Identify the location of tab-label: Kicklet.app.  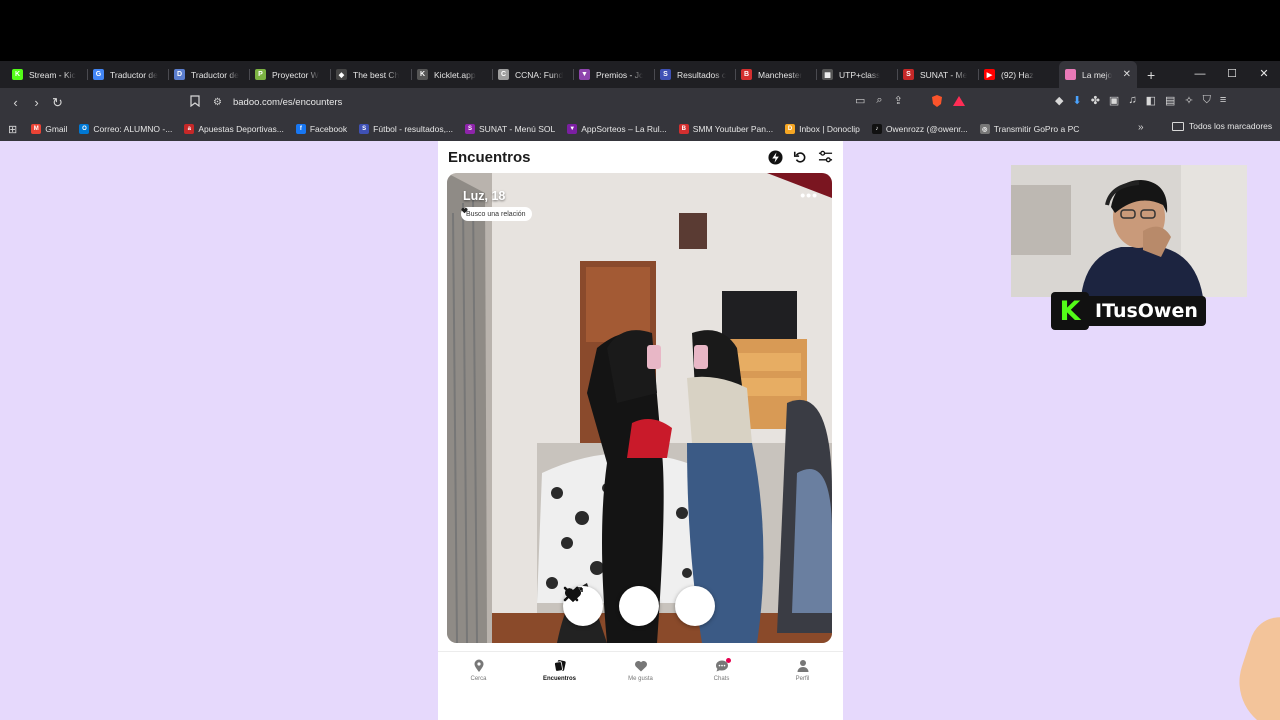
(455, 74).